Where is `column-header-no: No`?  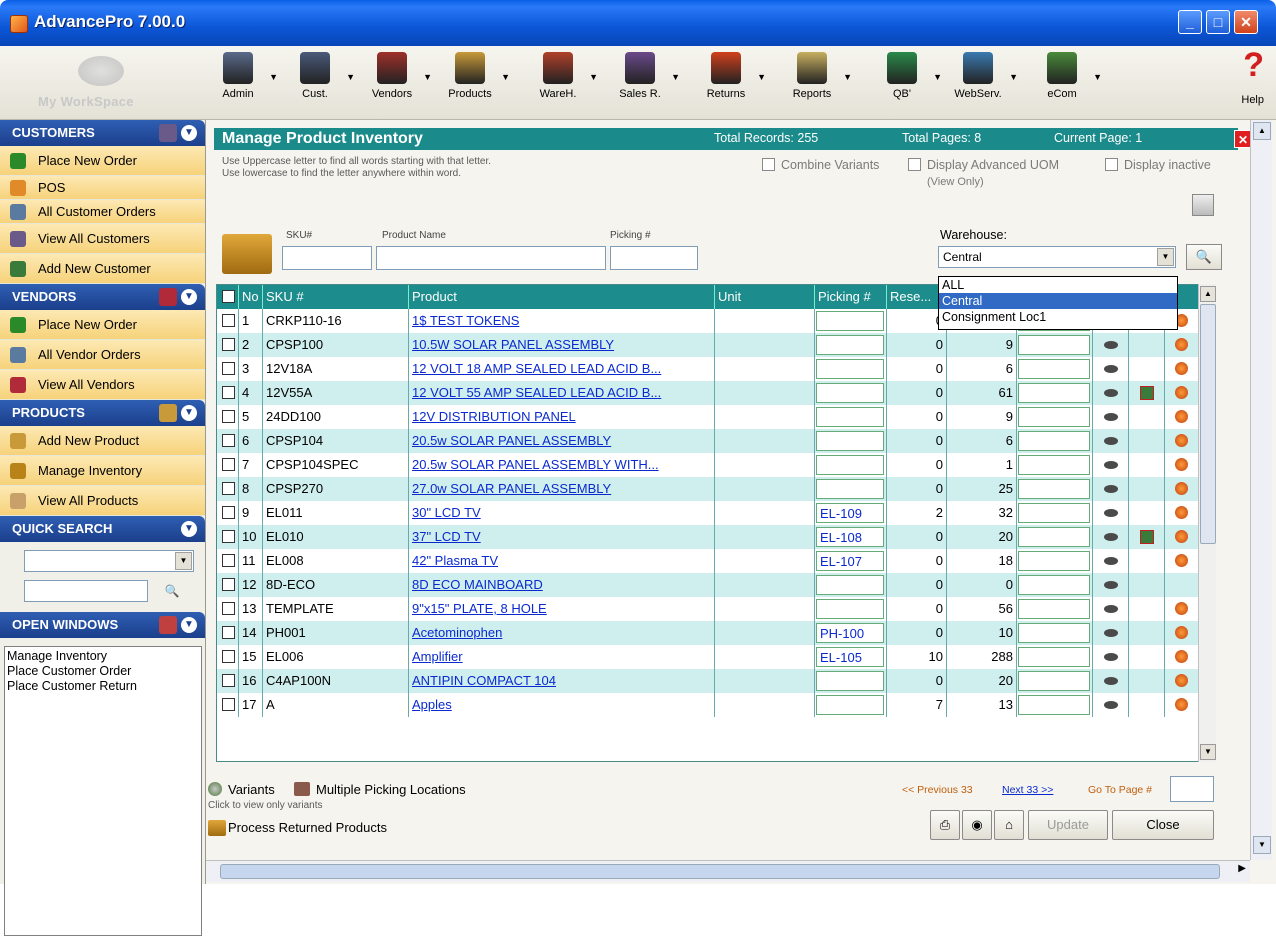
column-header-no: No is located at coordinates (251, 297).